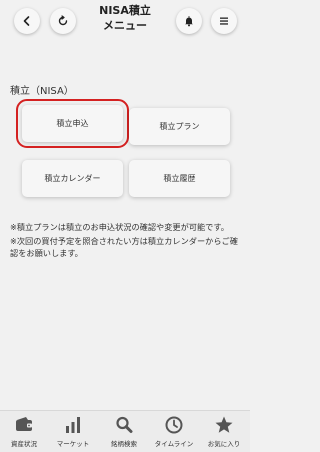 The width and height of the screenshot is (320, 452). I want to click on page-title-line2: メニュー, so click(125, 25).